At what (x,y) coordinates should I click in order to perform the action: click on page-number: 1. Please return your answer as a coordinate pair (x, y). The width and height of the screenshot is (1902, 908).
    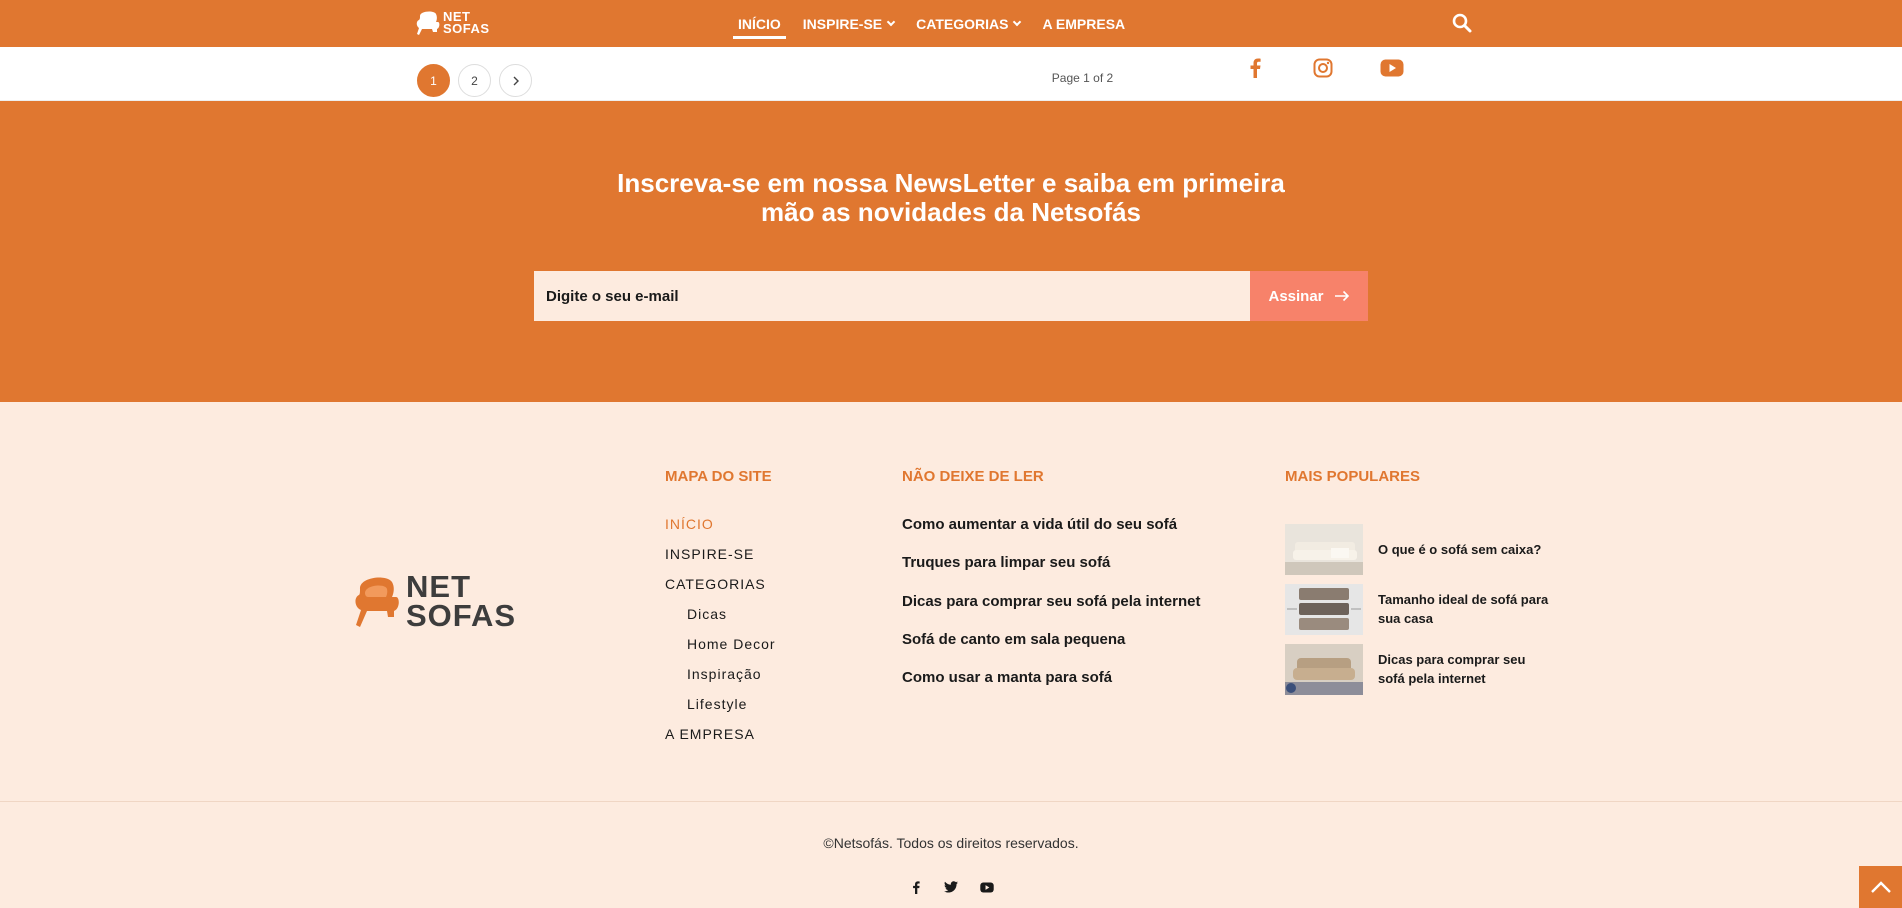
    Looking at the image, I should click on (433, 80).